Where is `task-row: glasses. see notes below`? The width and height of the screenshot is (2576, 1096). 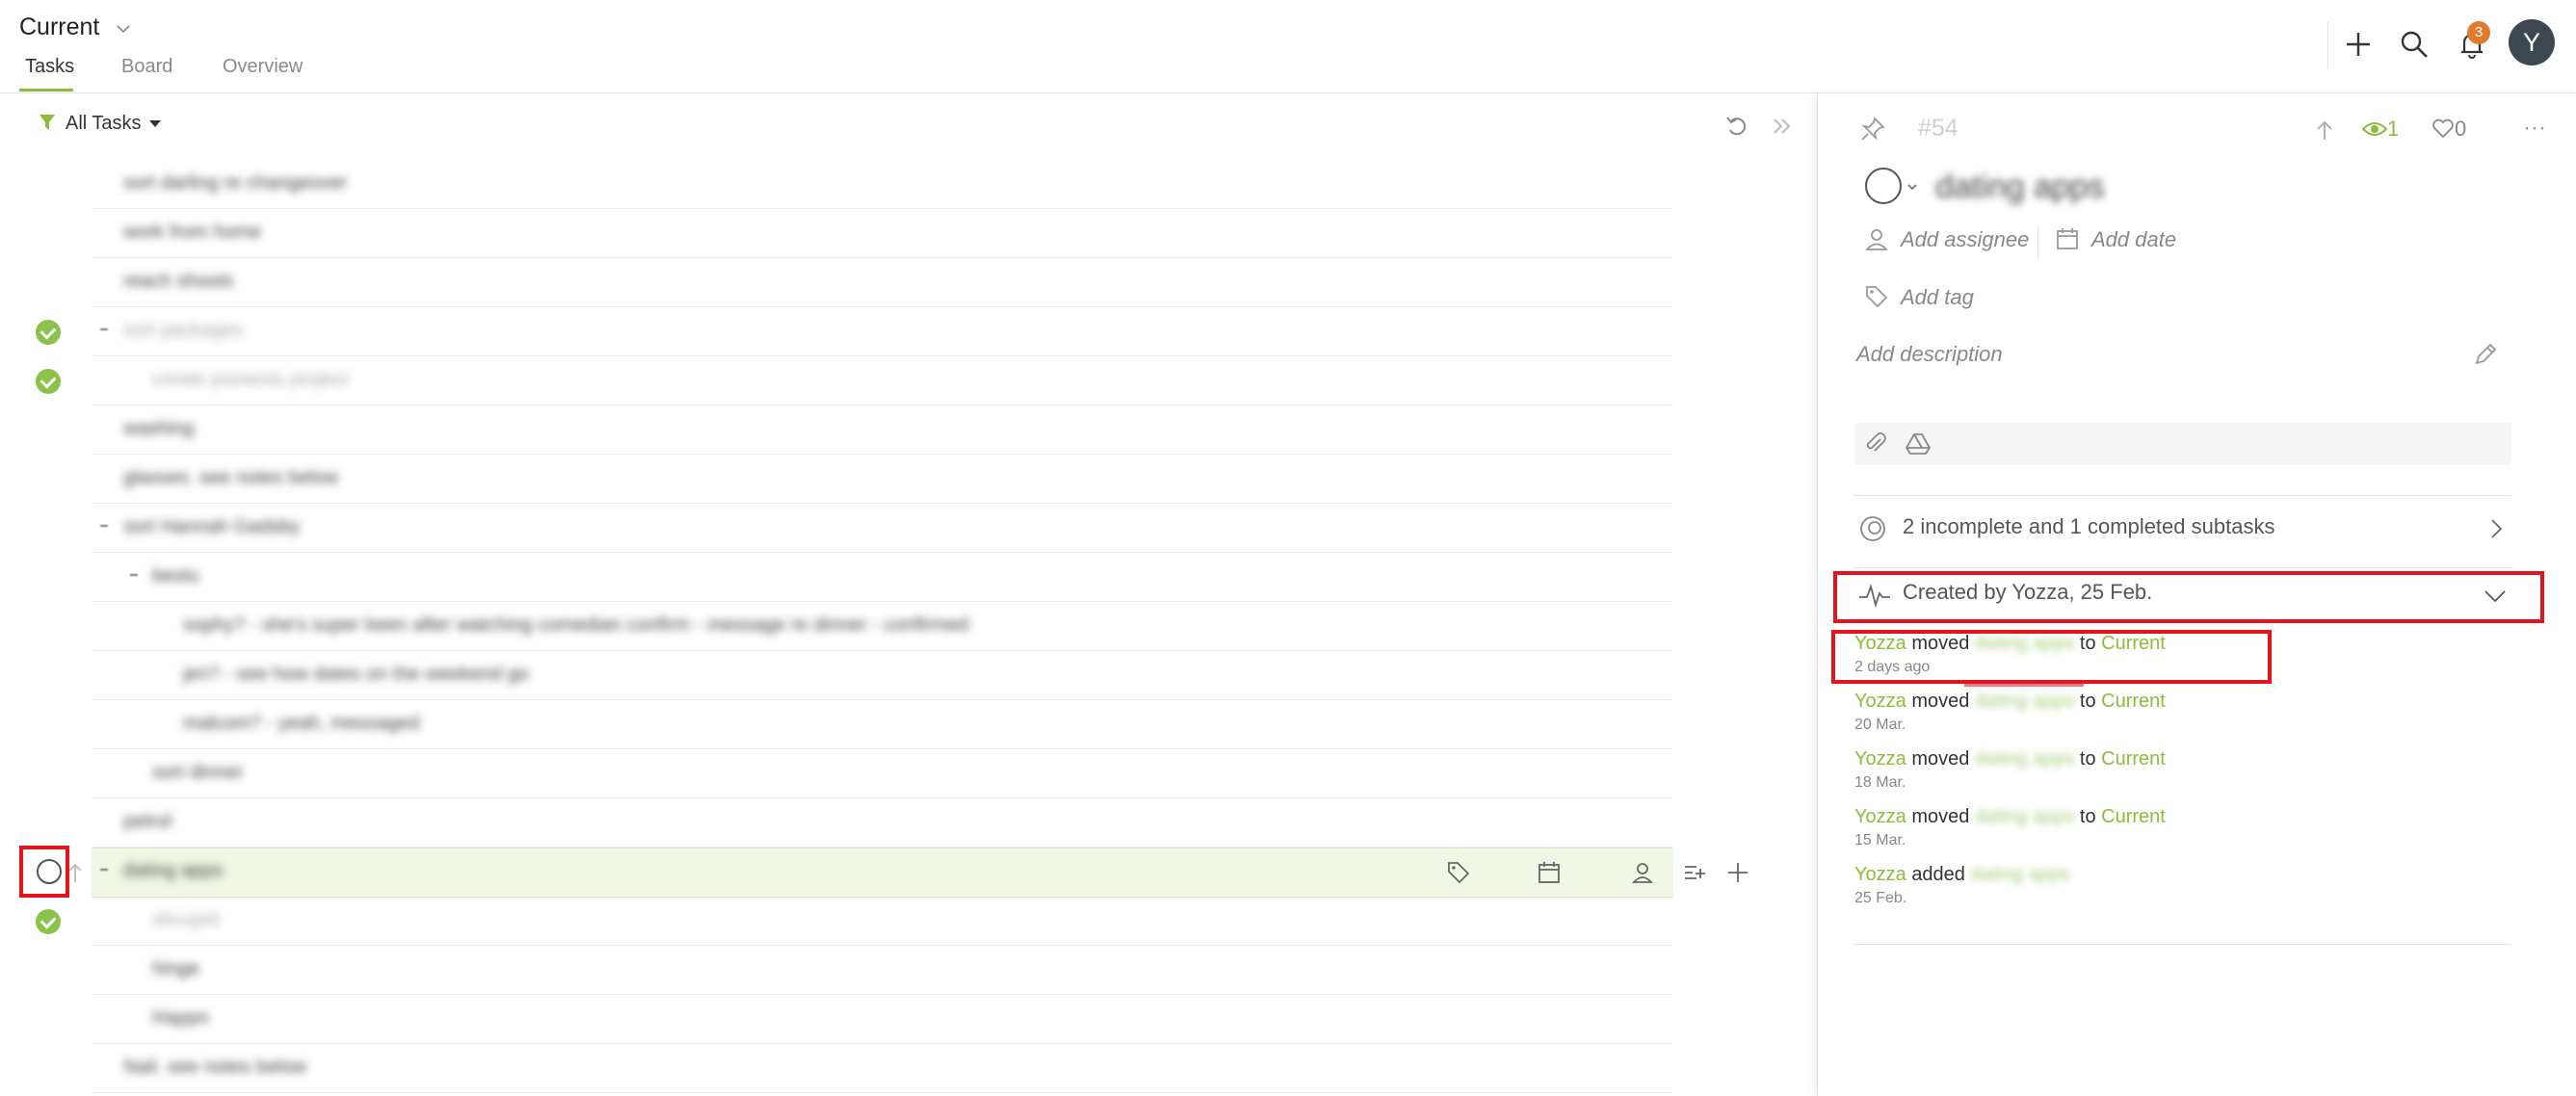 task-row: glasses. see notes below is located at coordinates (908, 479).